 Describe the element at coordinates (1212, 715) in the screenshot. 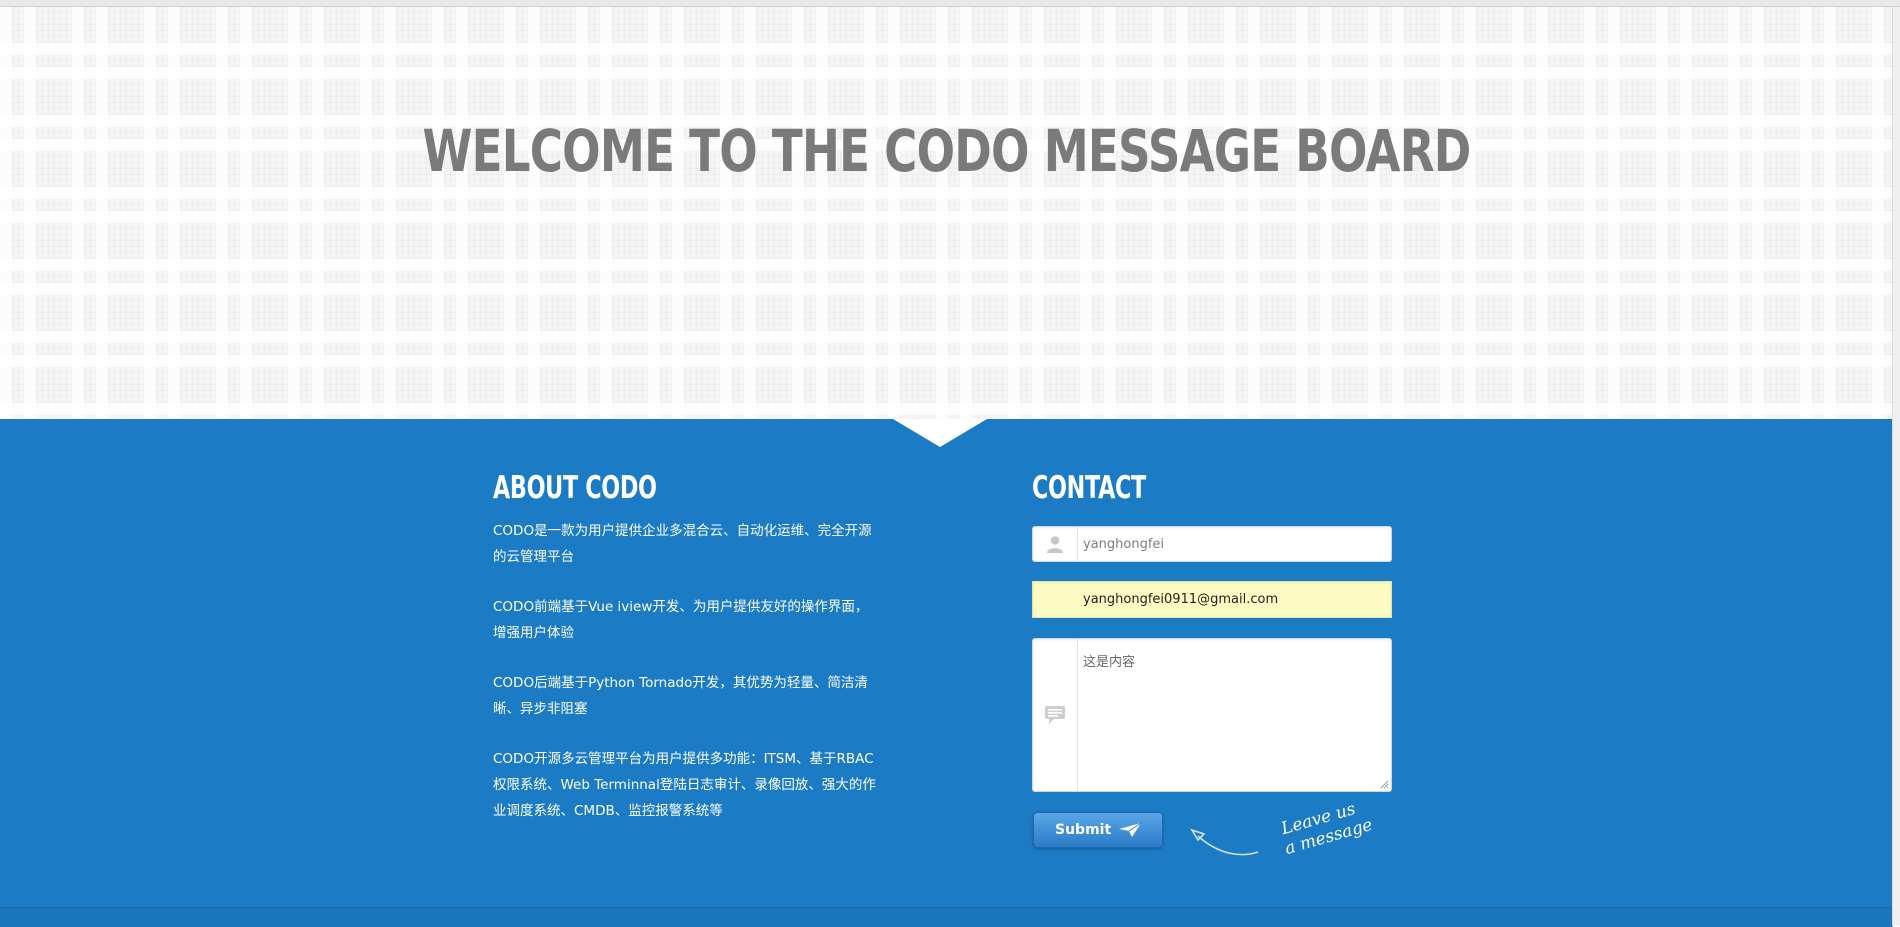

I see `message-textarea: 这是内容` at that location.